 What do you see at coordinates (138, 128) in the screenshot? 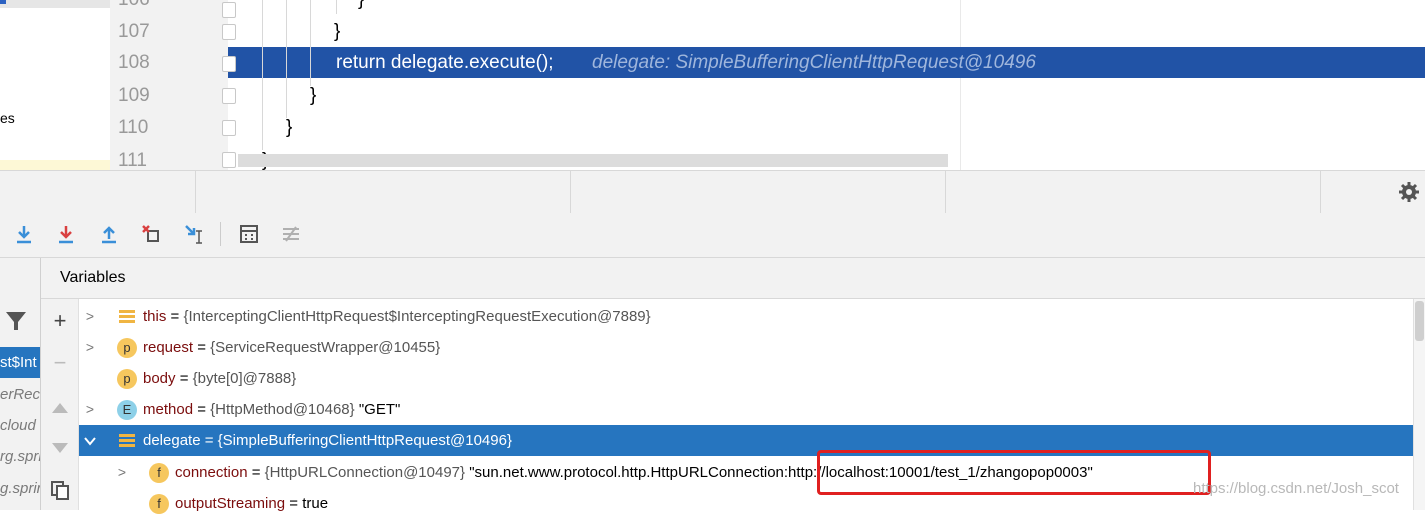
I see `line-number: 110` at bounding box center [138, 128].